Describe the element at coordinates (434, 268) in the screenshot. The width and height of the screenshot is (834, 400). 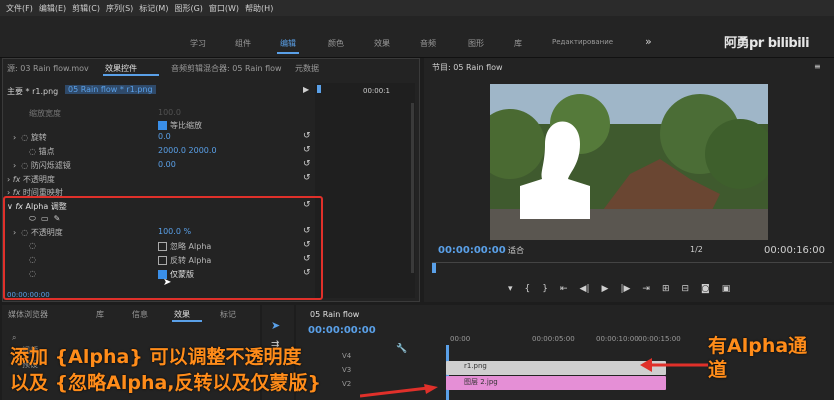
I see `program-playhead` at that location.